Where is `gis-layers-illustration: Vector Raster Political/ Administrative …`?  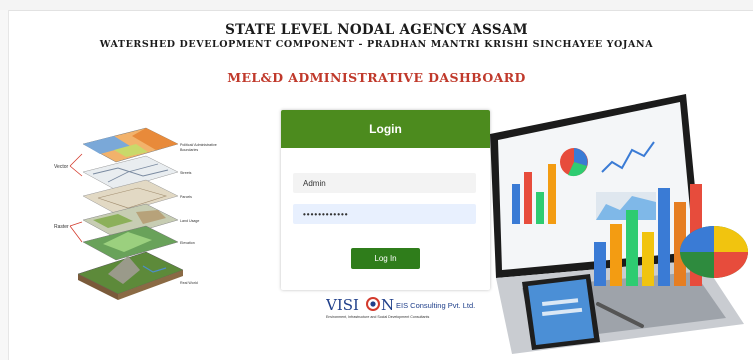
gis-layers-illustration: Vector Raster Political/ Administrative … is located at coordinates (135, 213).